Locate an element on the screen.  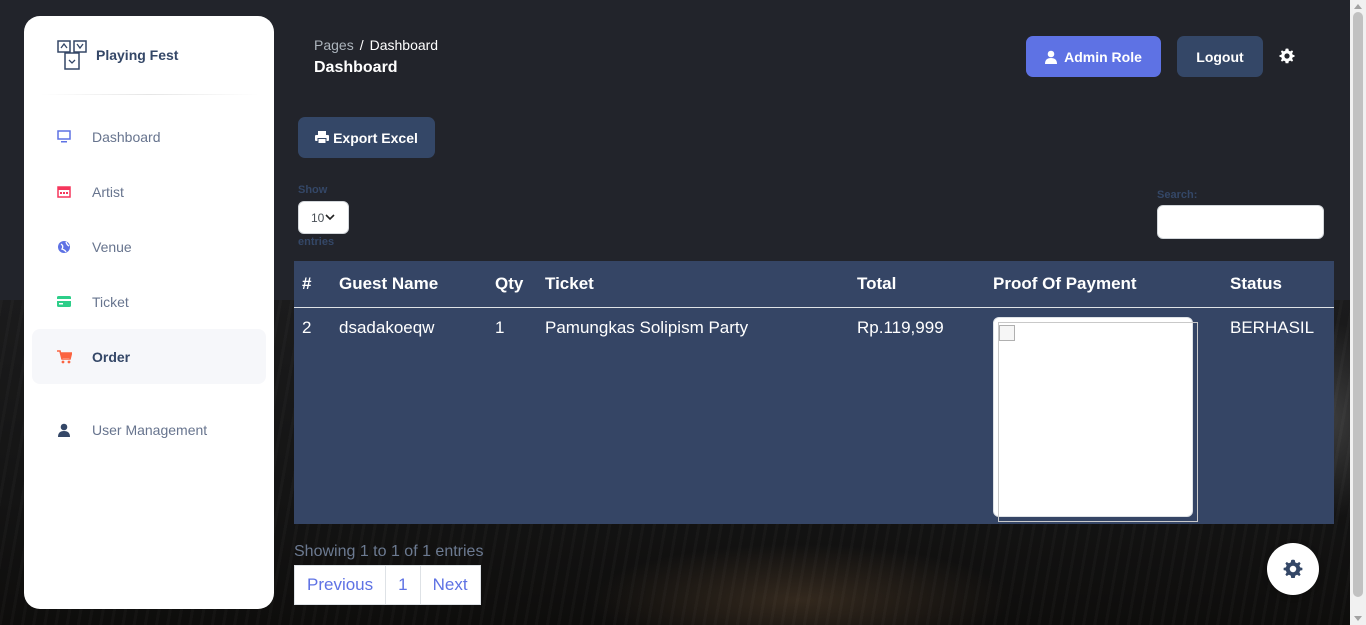
credit-card-icon is located at coordinates (64, 302).